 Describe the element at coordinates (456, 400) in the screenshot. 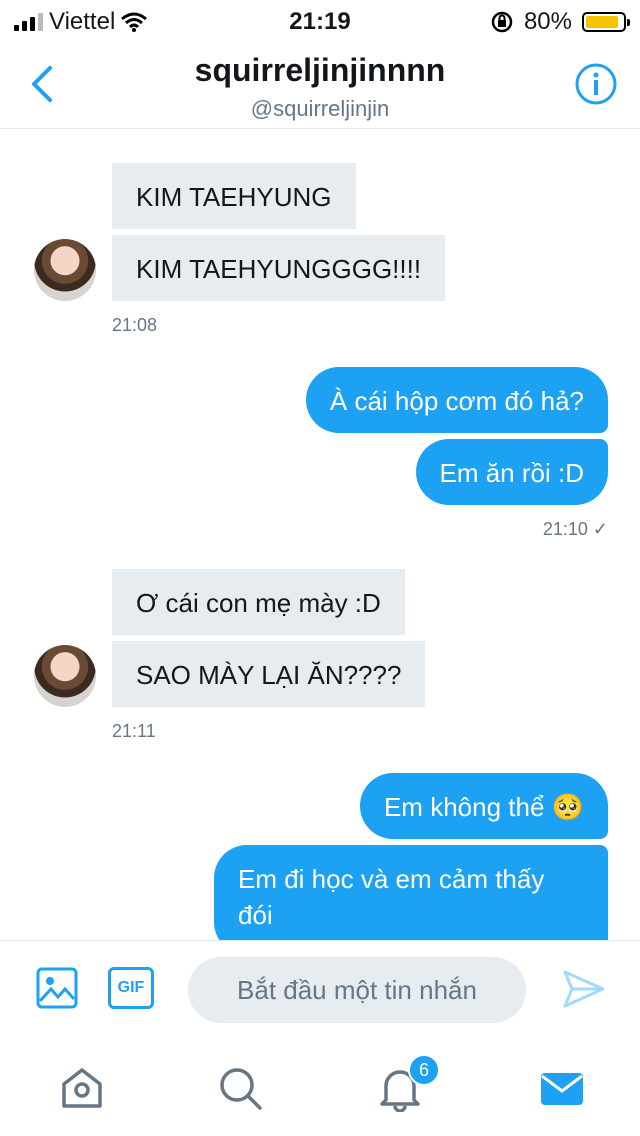

I see `message-bubble: À cái hộp cơm đó hả?` at that location.